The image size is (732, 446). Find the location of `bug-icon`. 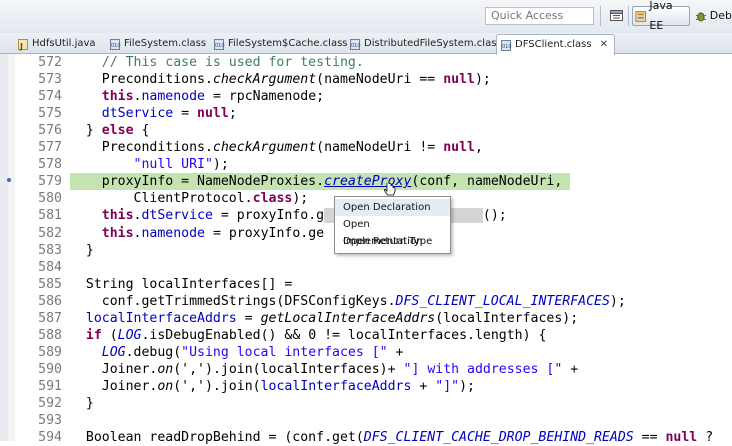

bug-icon is located at coordinates (701, 16).